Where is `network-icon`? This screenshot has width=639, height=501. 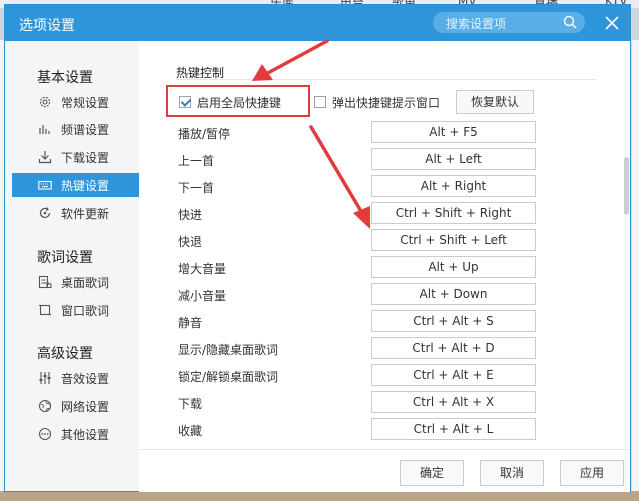
network-icon is located at coordinates (45, 406).